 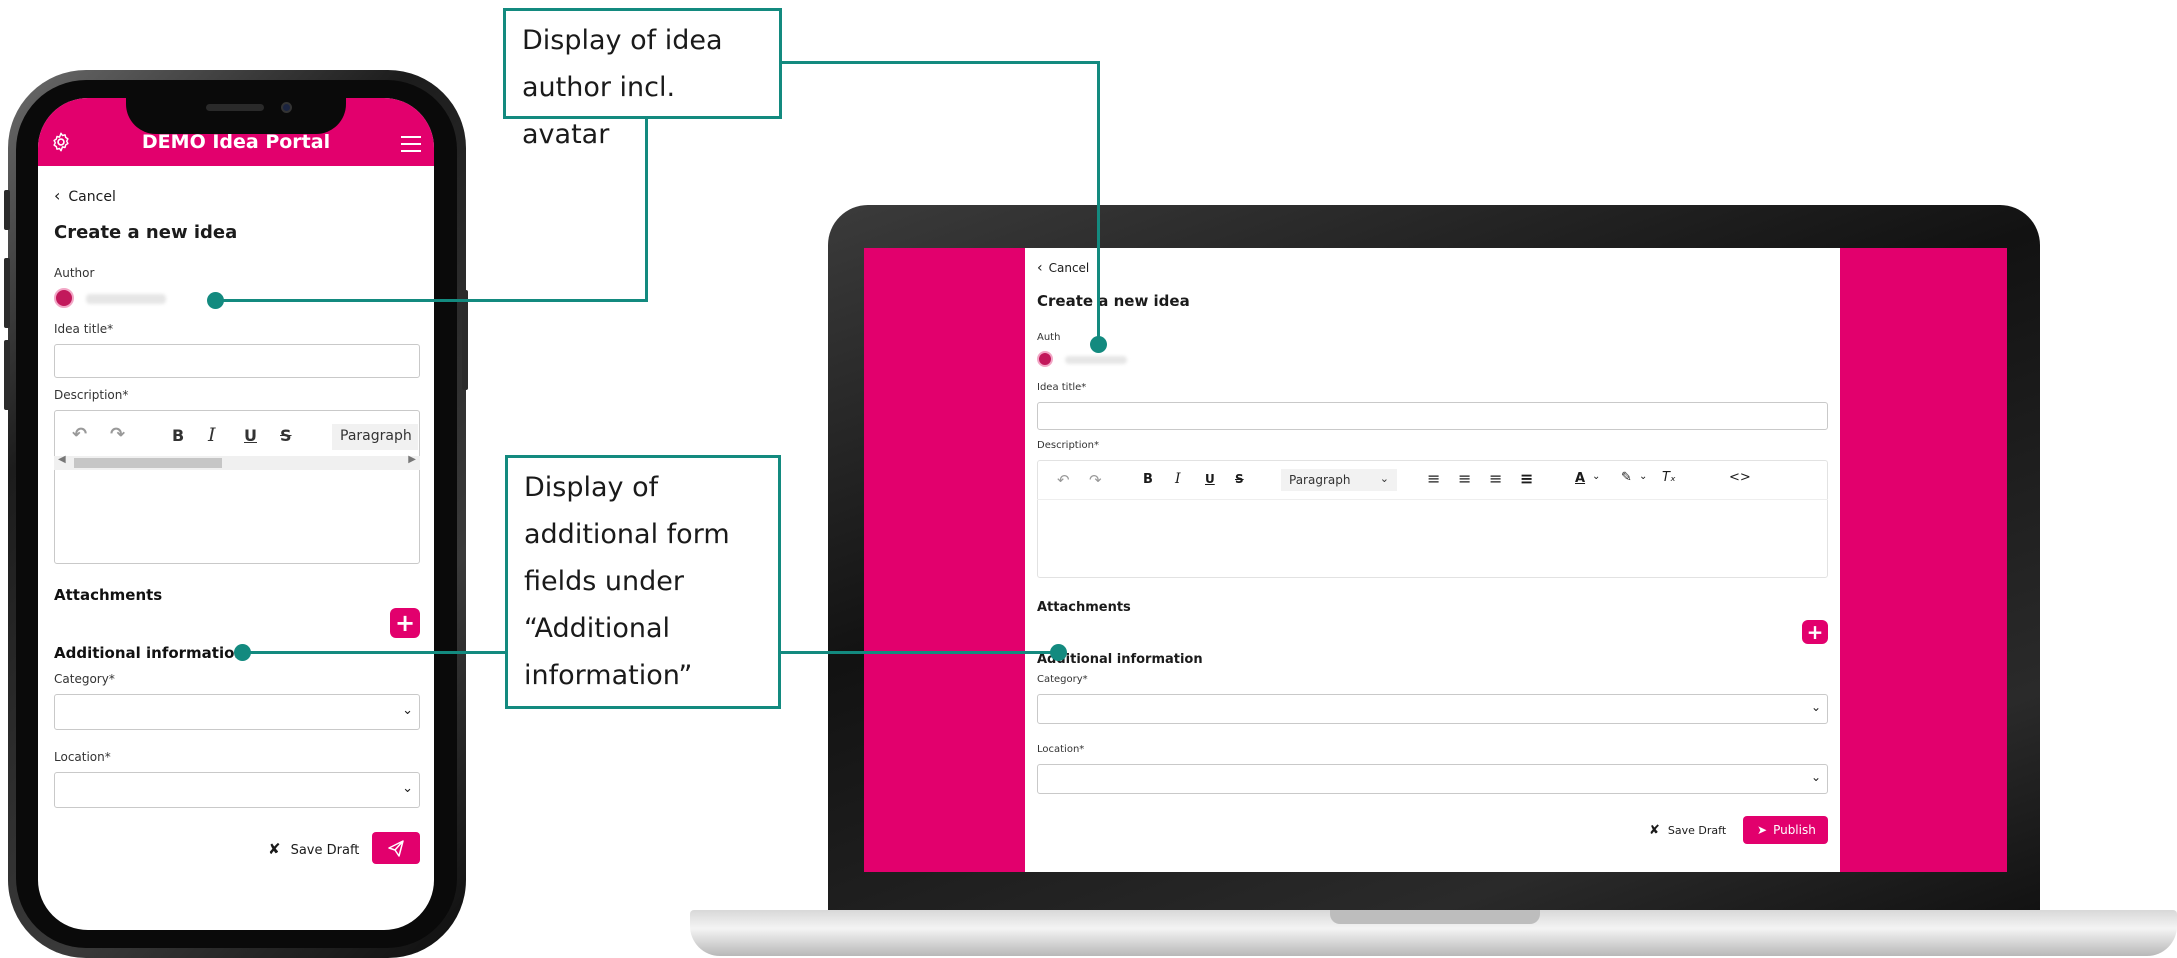 I want to click on scroll-right-arrow-icon: ▶, so click(x=412, y=459).